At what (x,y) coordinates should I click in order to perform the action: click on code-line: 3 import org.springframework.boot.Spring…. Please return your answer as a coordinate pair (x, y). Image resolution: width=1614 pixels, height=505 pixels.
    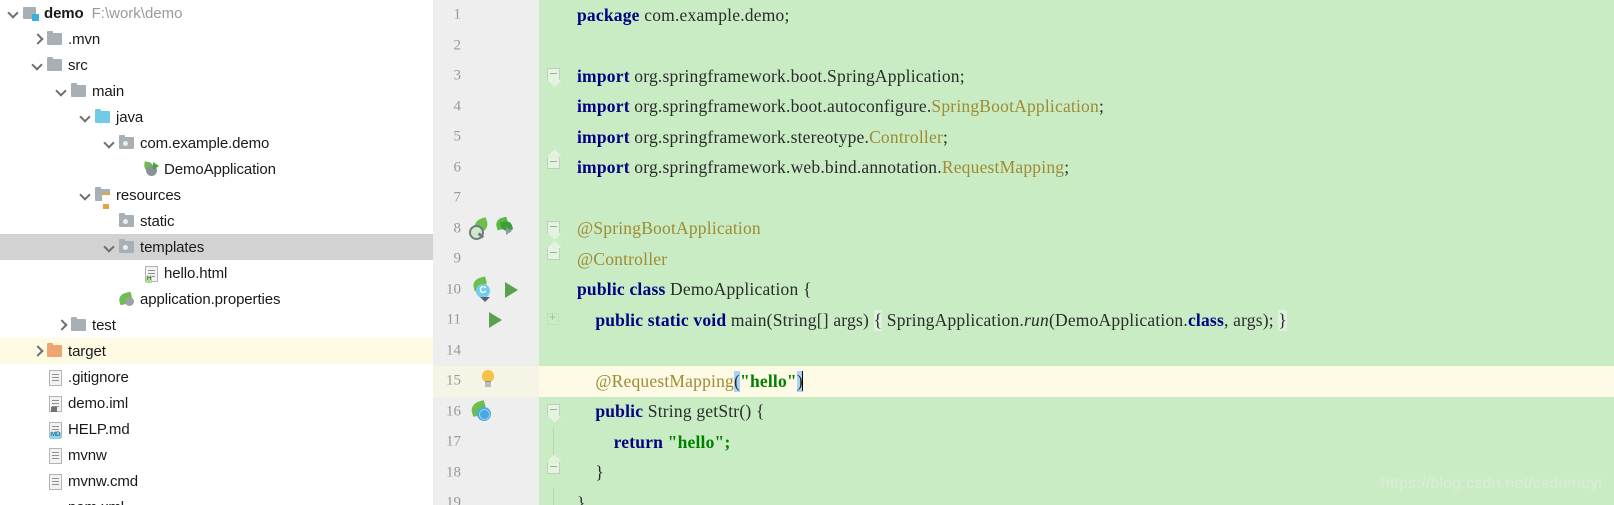
    Looking at the image, I should click on (1023, 76).